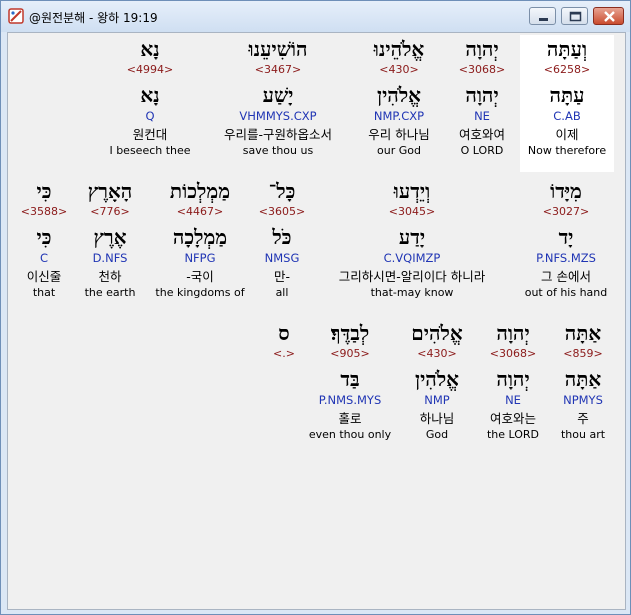 This screenshot has width=631, height=615. I want to click on strong-number: <430>, so click(437, 353).